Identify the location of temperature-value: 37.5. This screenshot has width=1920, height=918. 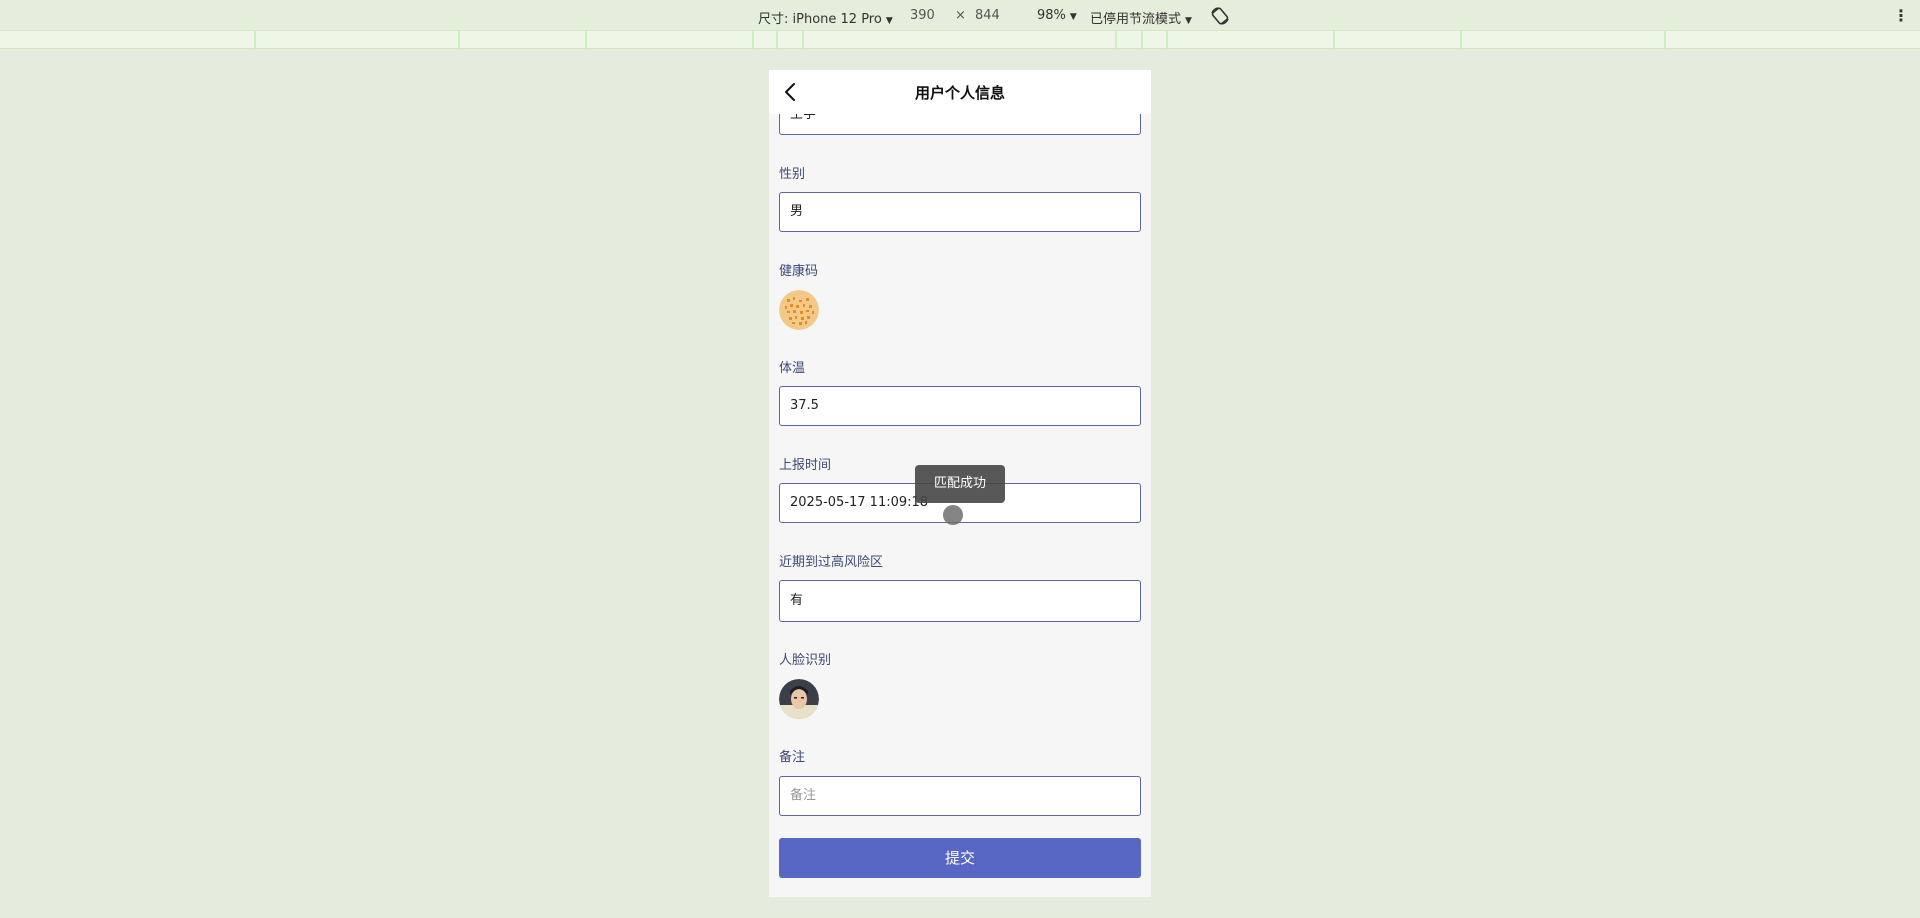
(804, 405).